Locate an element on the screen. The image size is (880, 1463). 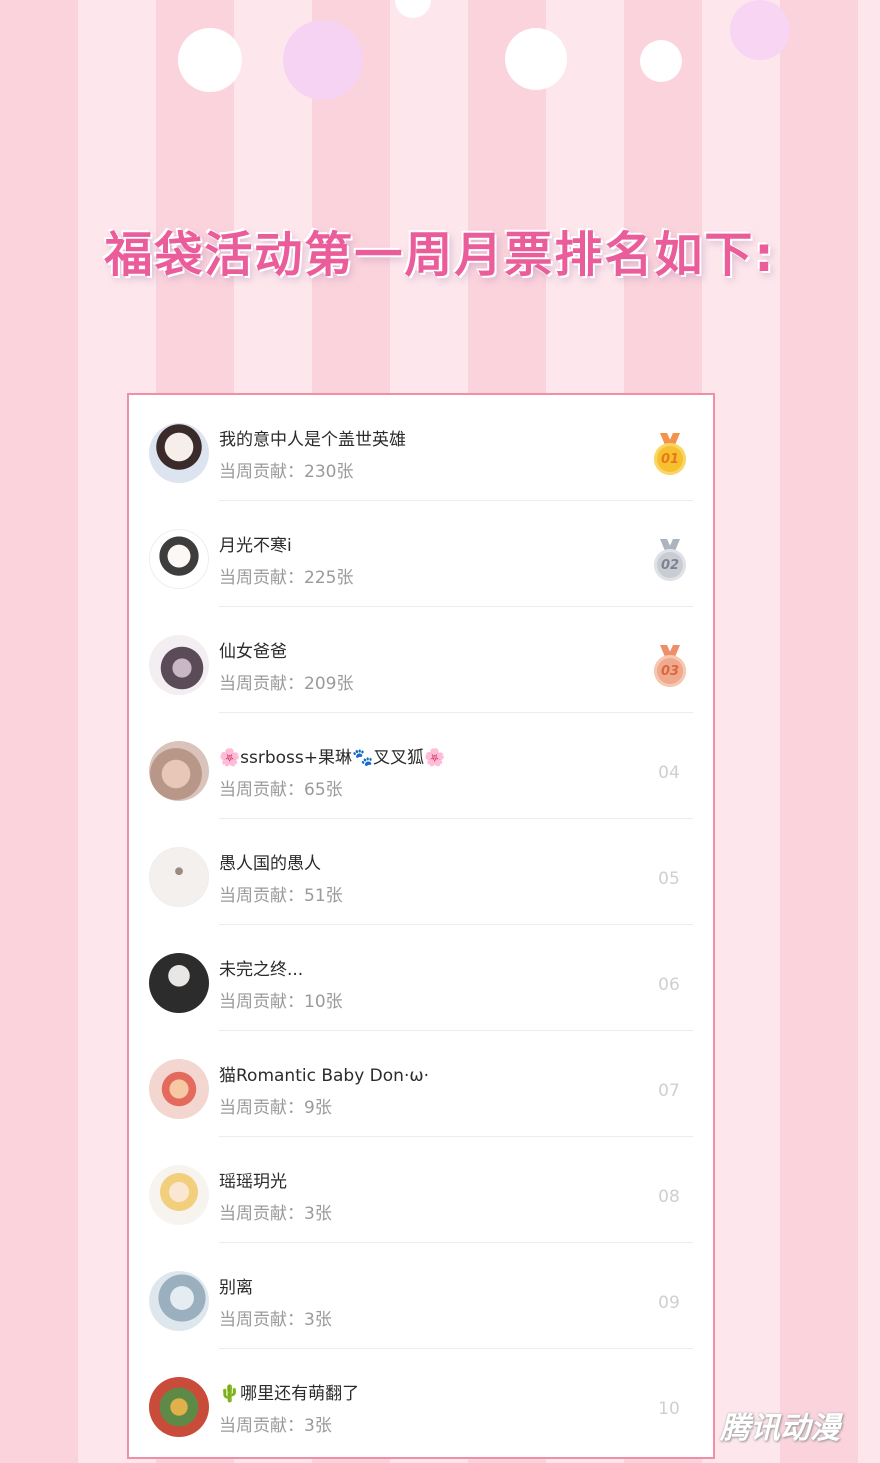
user-name: 🌵哪里还有萌翻了 is located at coordinates (289, 1394).